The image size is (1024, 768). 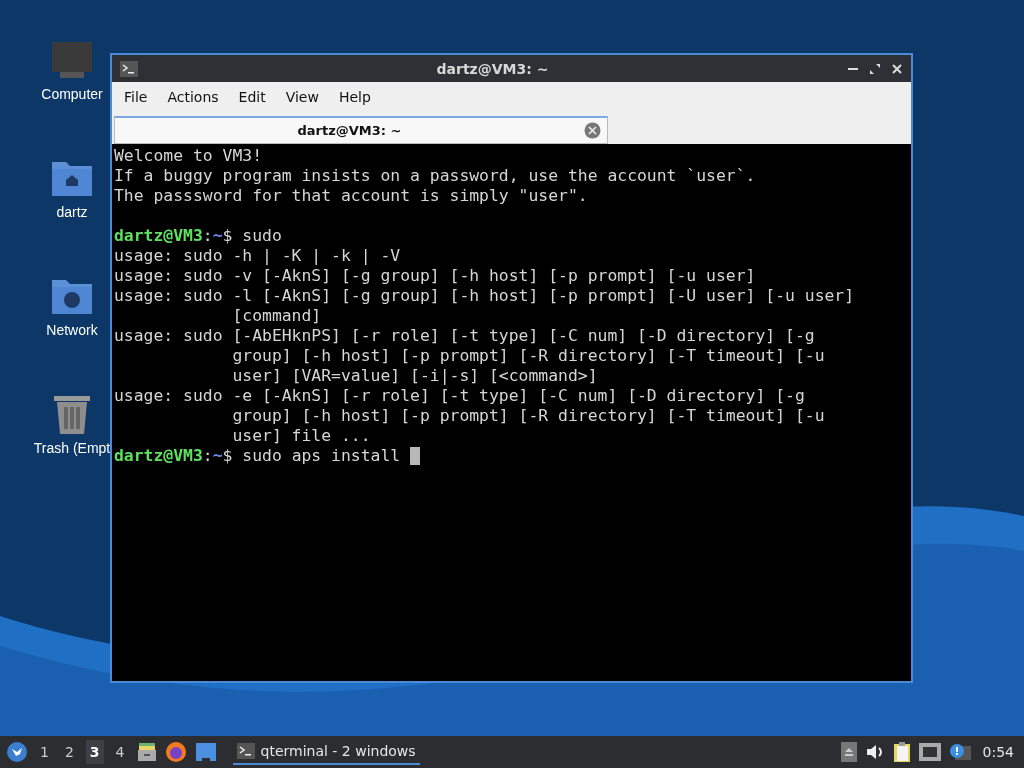 What do you see at coordinates (44, 752) in the screenshot?
I see `workspace-button: 1` at bounding box center [44, 752].